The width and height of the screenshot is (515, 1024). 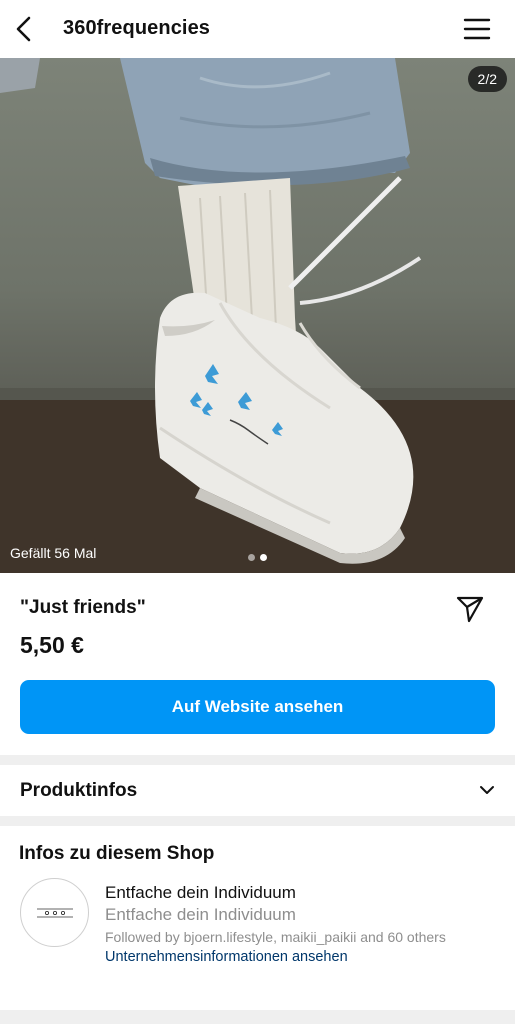 I want to click on shop-name: Entfache dein Individuum, so click(x=200, y=893).